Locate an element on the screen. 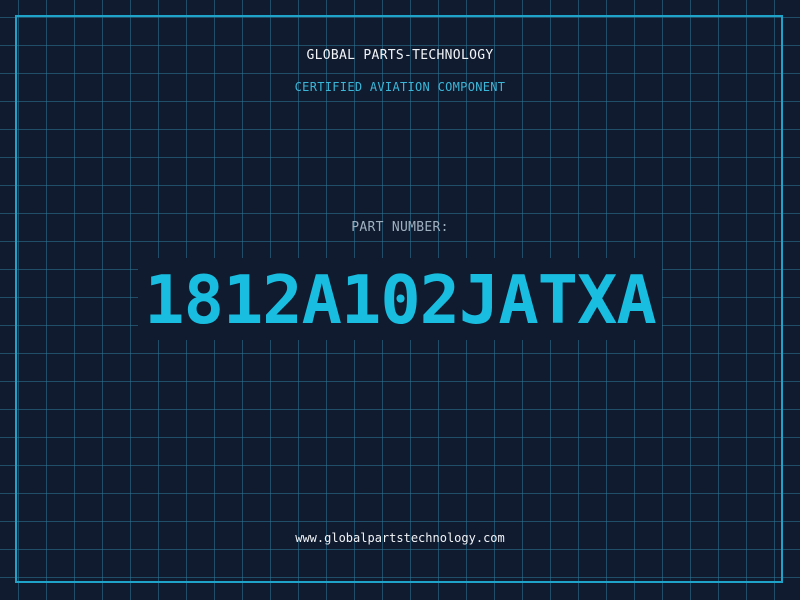  part-number-container: 1812A102JATXA is located at coordinates (400, 299).